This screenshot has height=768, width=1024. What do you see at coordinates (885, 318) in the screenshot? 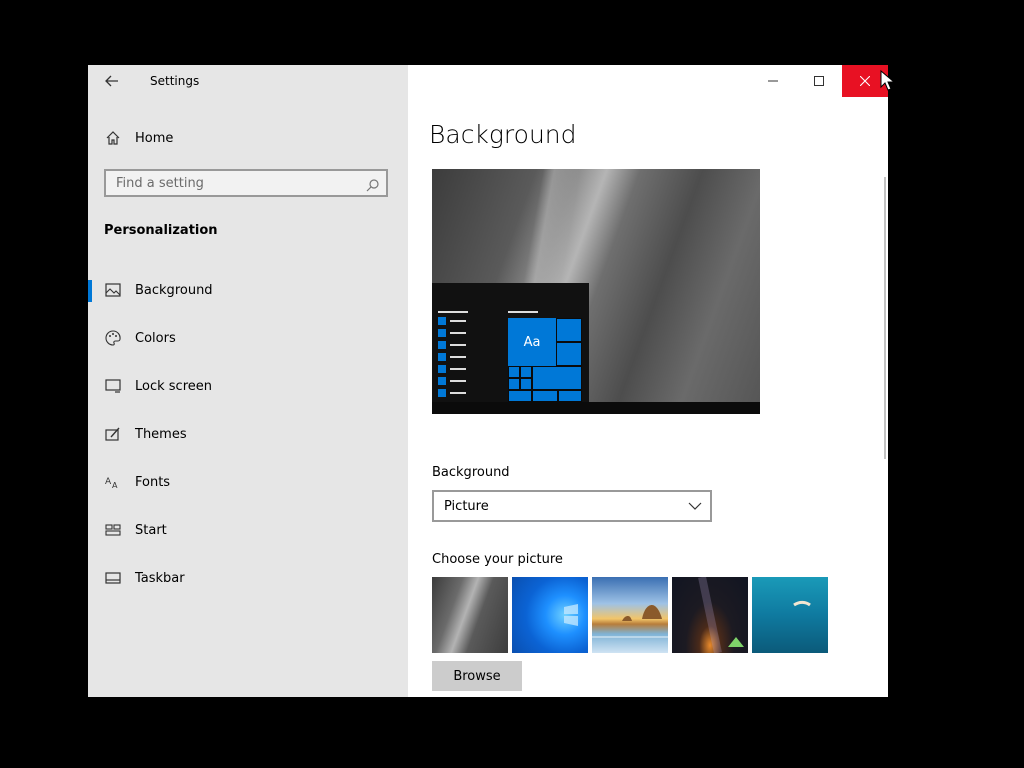
I see `scrollbar` at bounding box center [885, 318].